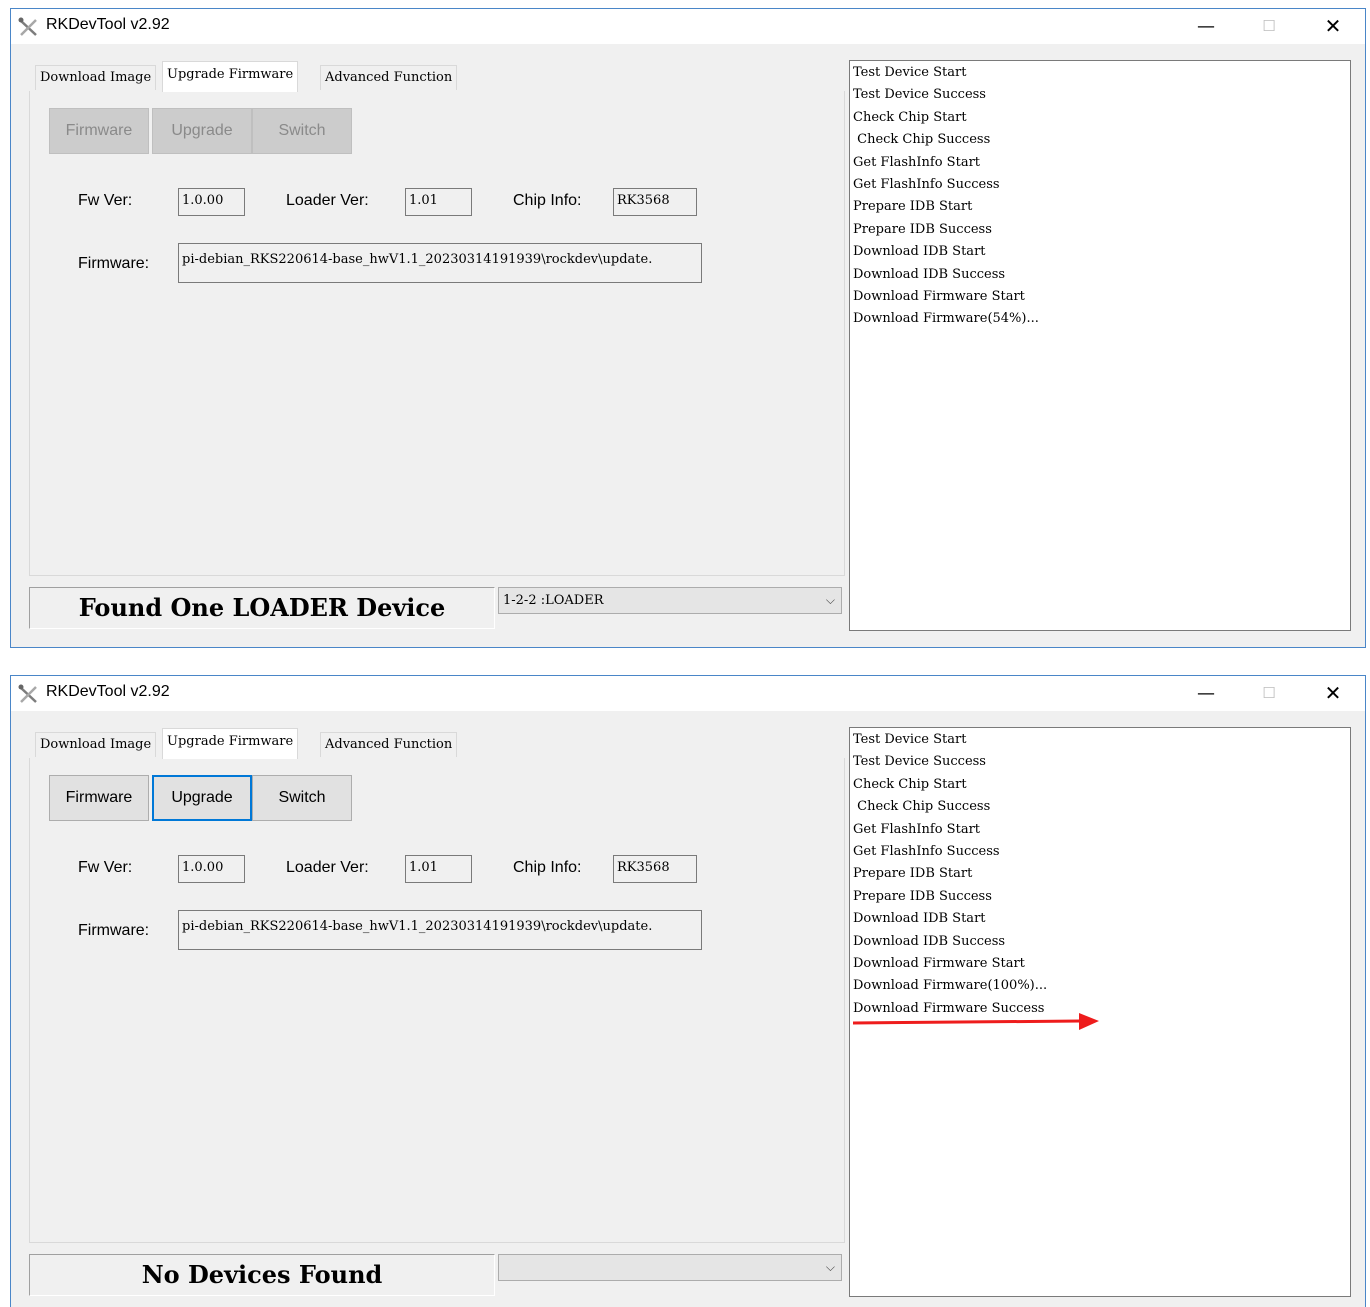 Image resolution: width=1370 pixels, height=1307 pixels. Describe the element at coordinates (262, 1275) in the screenshot. I see `status-bar: No Devices Found` at that location.